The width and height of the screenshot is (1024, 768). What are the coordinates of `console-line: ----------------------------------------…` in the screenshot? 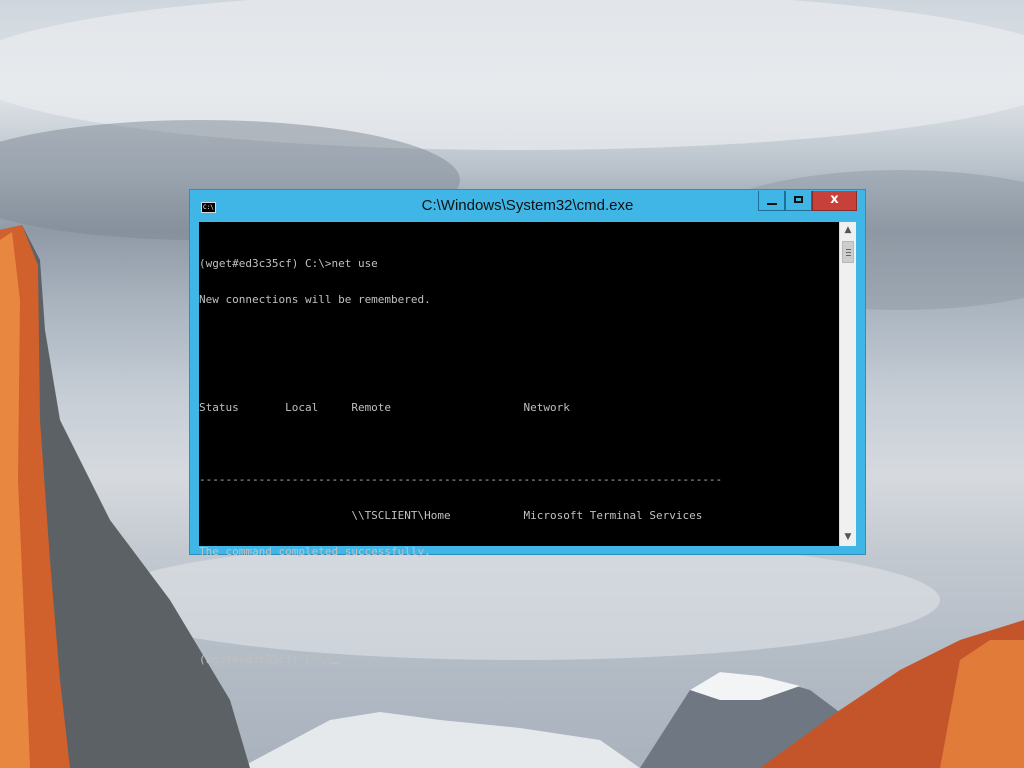 It's located at (461, 479).